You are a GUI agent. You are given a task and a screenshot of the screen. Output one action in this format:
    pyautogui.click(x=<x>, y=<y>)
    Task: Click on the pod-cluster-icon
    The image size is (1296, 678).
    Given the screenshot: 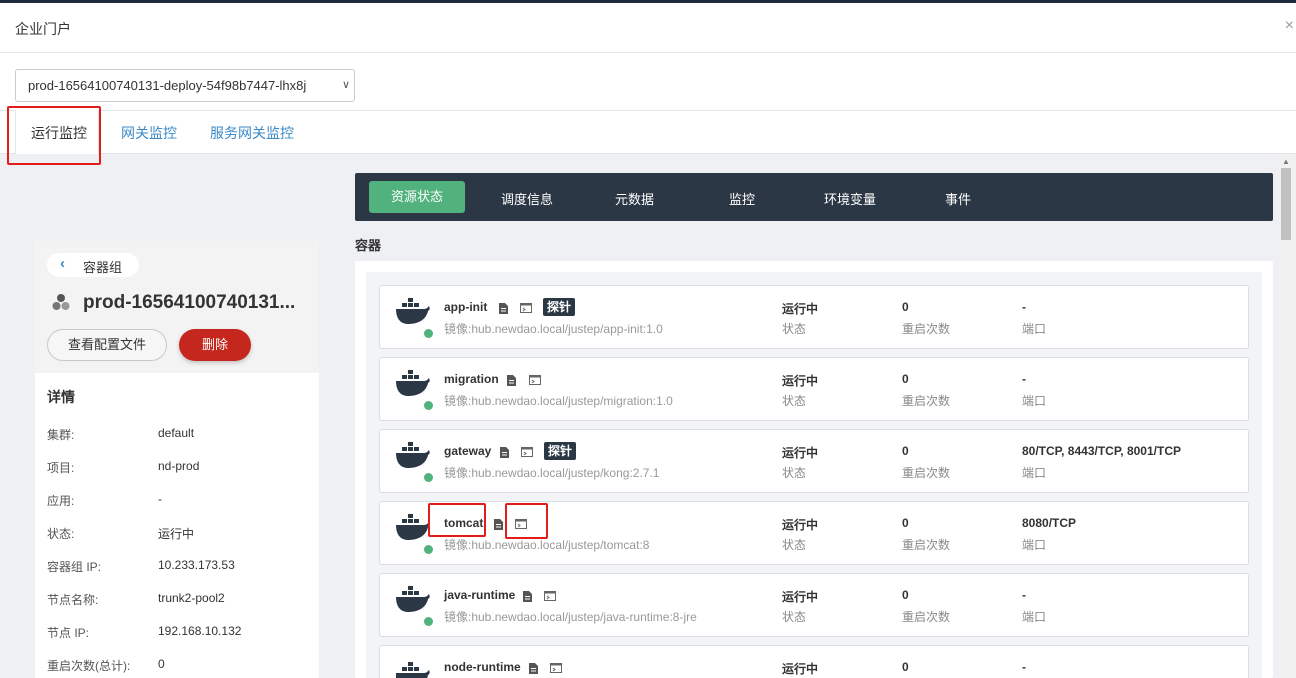 What is the action you would take?
    pyautogui.click(x=61, y=302)
    